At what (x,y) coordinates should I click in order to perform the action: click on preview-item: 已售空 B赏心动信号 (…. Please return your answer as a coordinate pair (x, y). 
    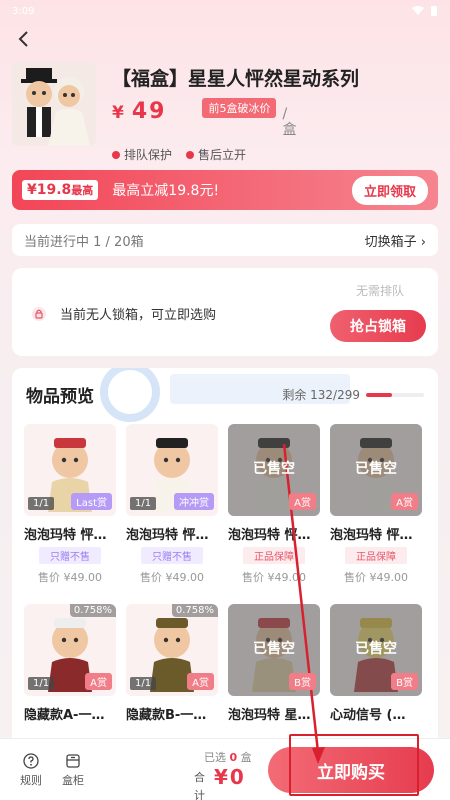
    Looking at the image, I should click on (376, 663).